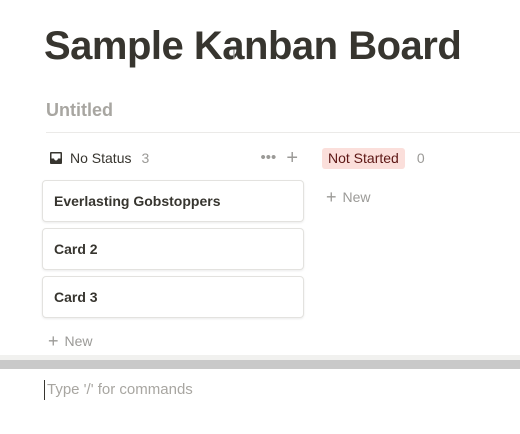 This screenshot has width=520, height=434. Describe the element at coordinates (173, 297) in the screenshot. I see `kanban-card: Card 3` at that location.